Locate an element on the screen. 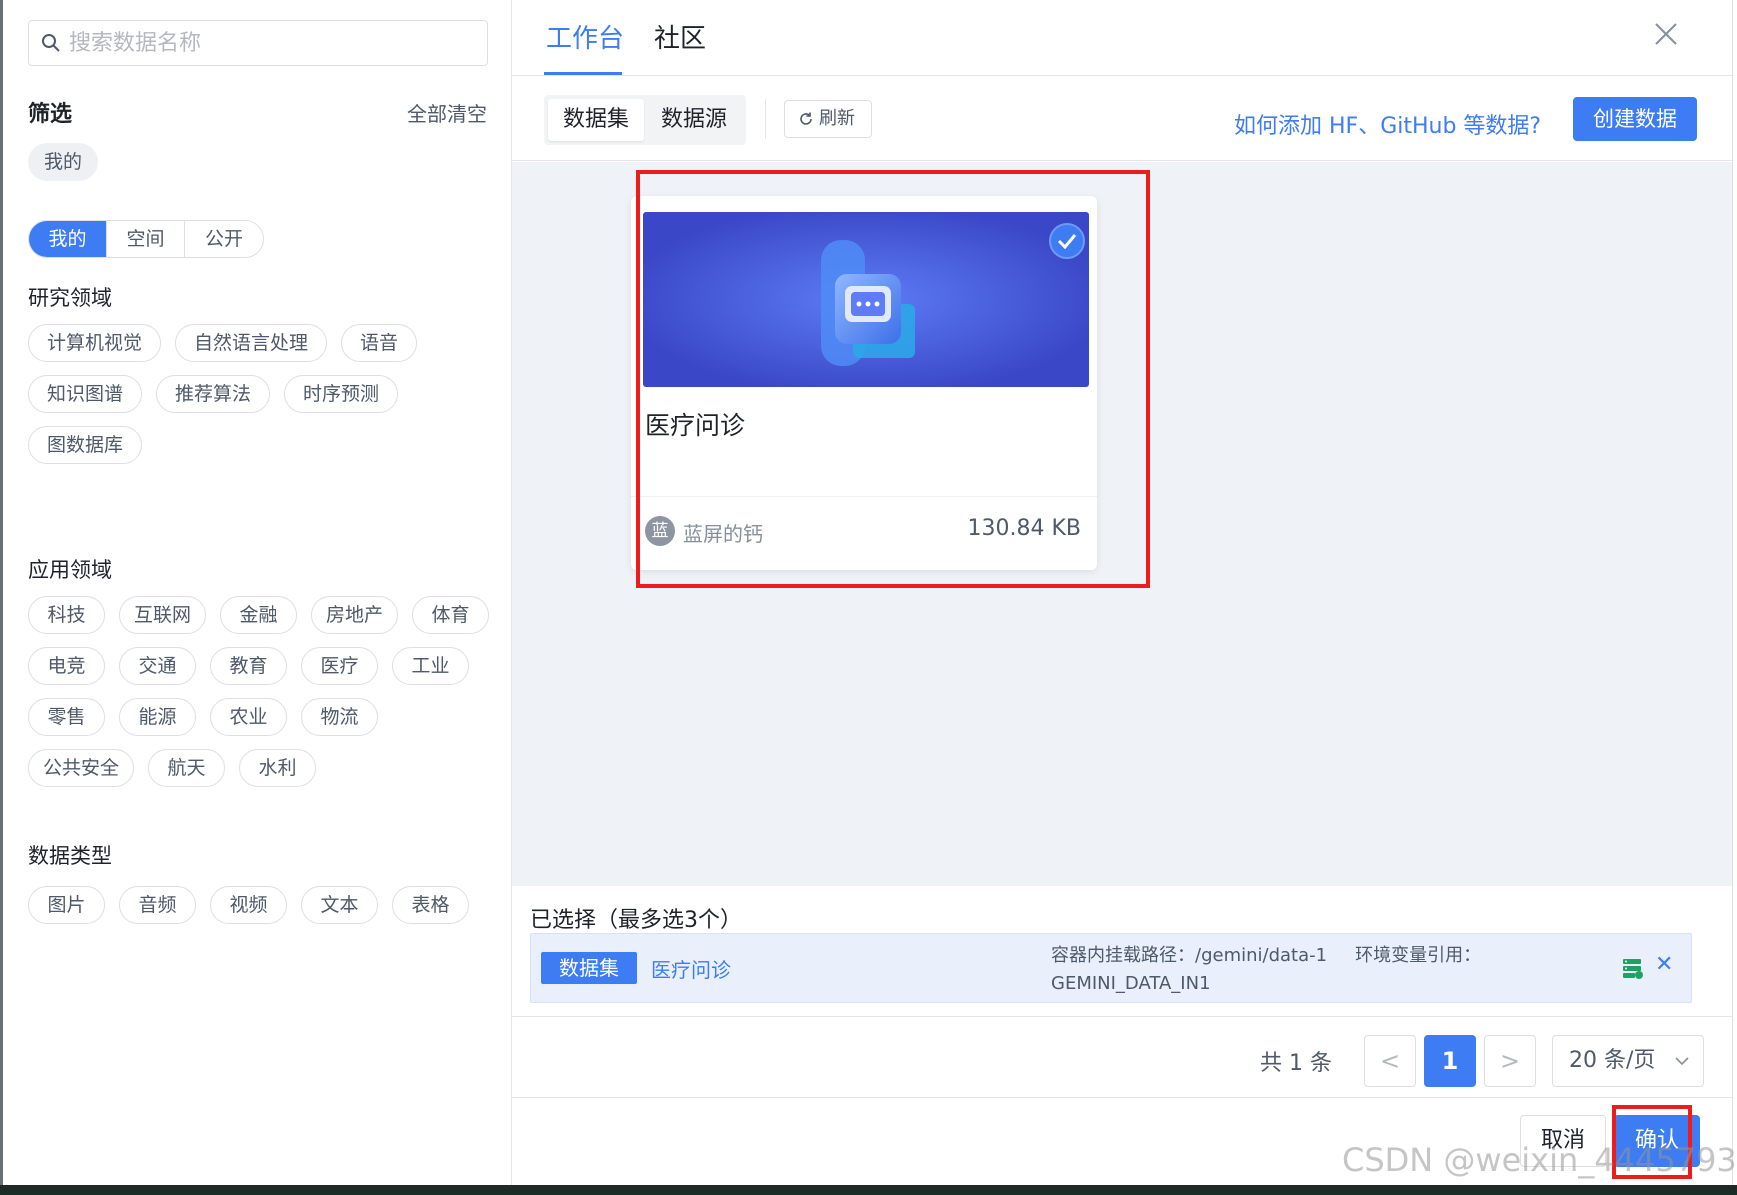  tag-application: 物流 is located at coordinates (339, 717).